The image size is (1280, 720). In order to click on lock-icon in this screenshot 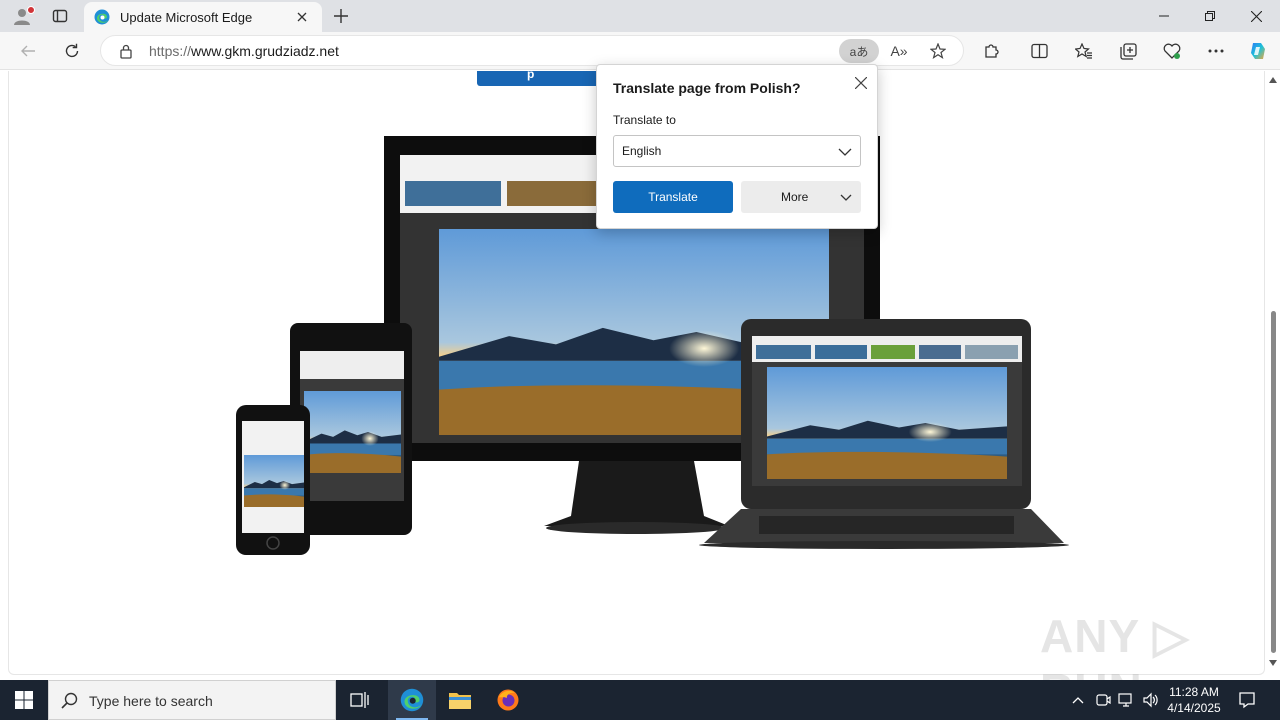, I will do `click(126, 51)`.